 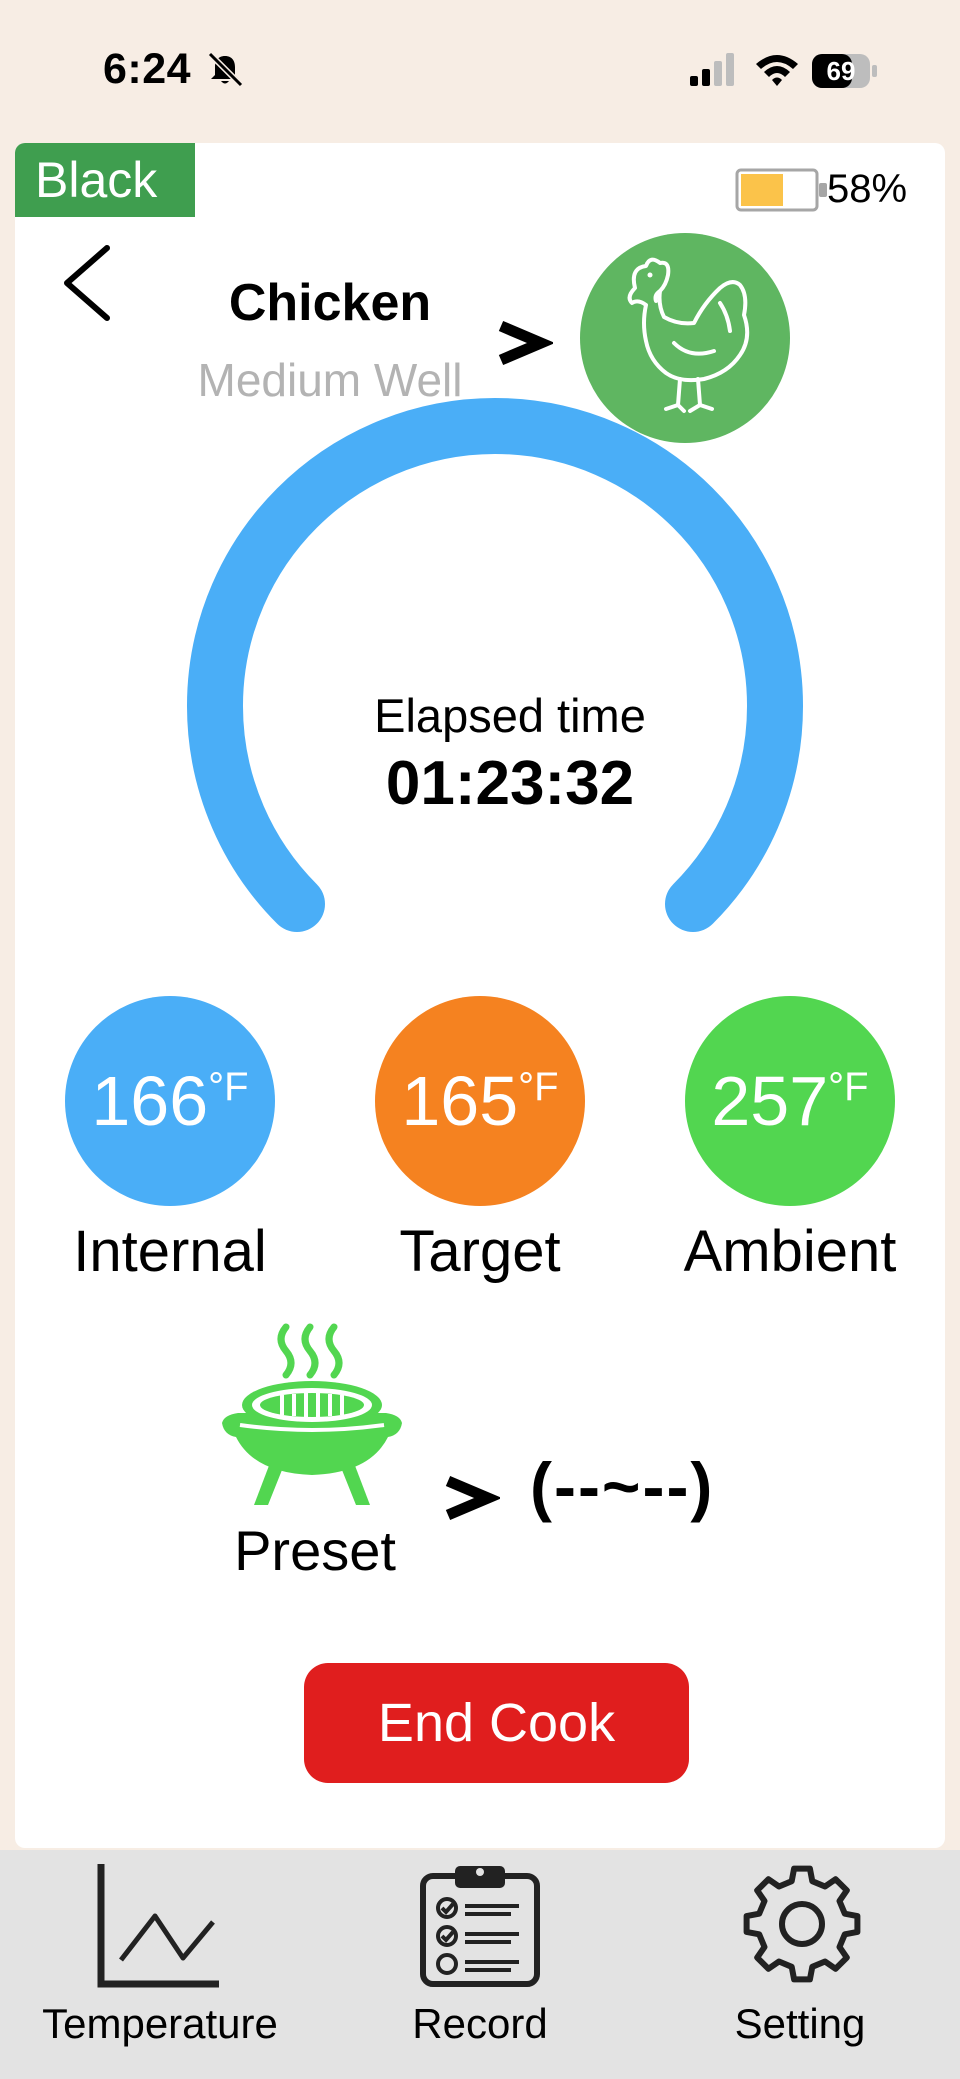 What do you see at coordinates (150, 1101) in the screenshot?
I see `internal-temp-value: 166` at bounding box center [150, 1101].